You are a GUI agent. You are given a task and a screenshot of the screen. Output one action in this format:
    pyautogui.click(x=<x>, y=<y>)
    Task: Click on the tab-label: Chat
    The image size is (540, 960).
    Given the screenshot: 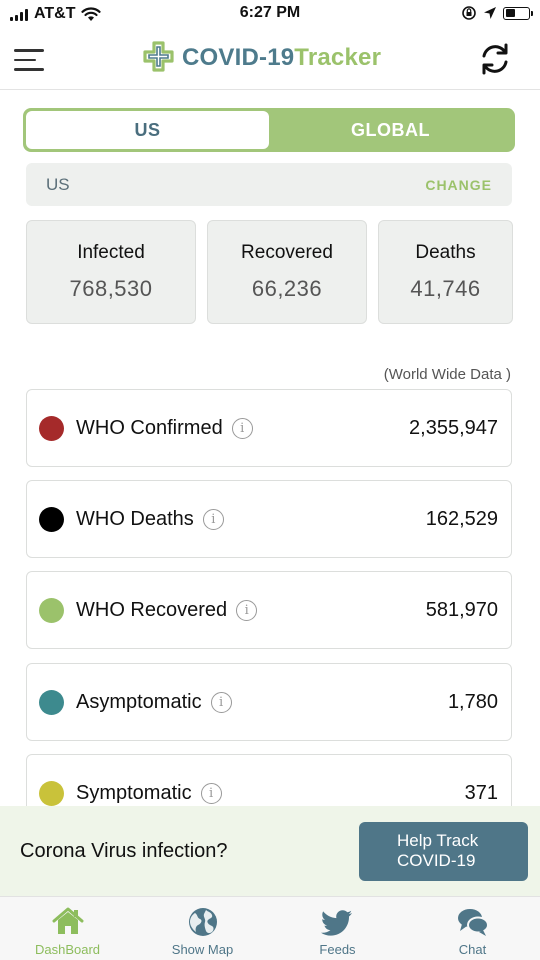 What is the action you would take?
    pyautogui.click(x=472, y=949)
    